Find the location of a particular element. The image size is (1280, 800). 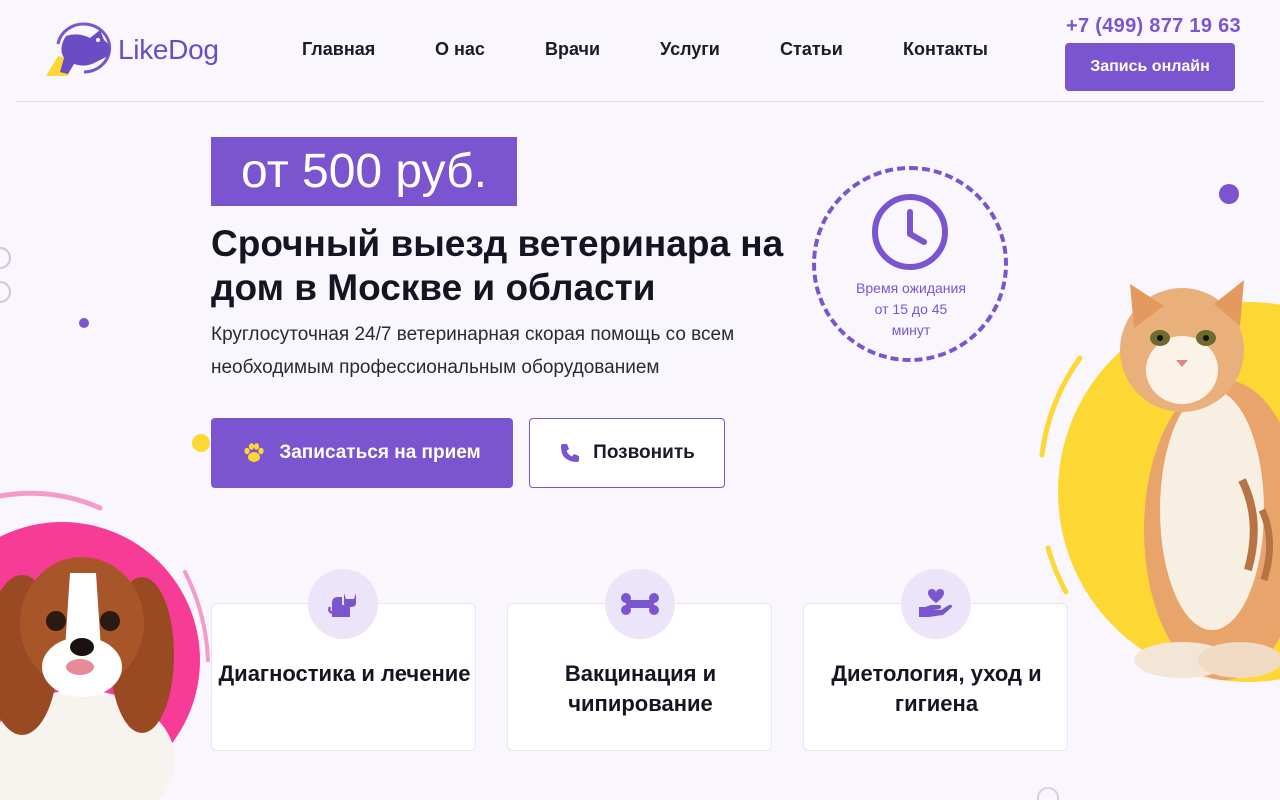

phone-number: +7 (499) 877 19 63 is located at coordinates (1153, 26).